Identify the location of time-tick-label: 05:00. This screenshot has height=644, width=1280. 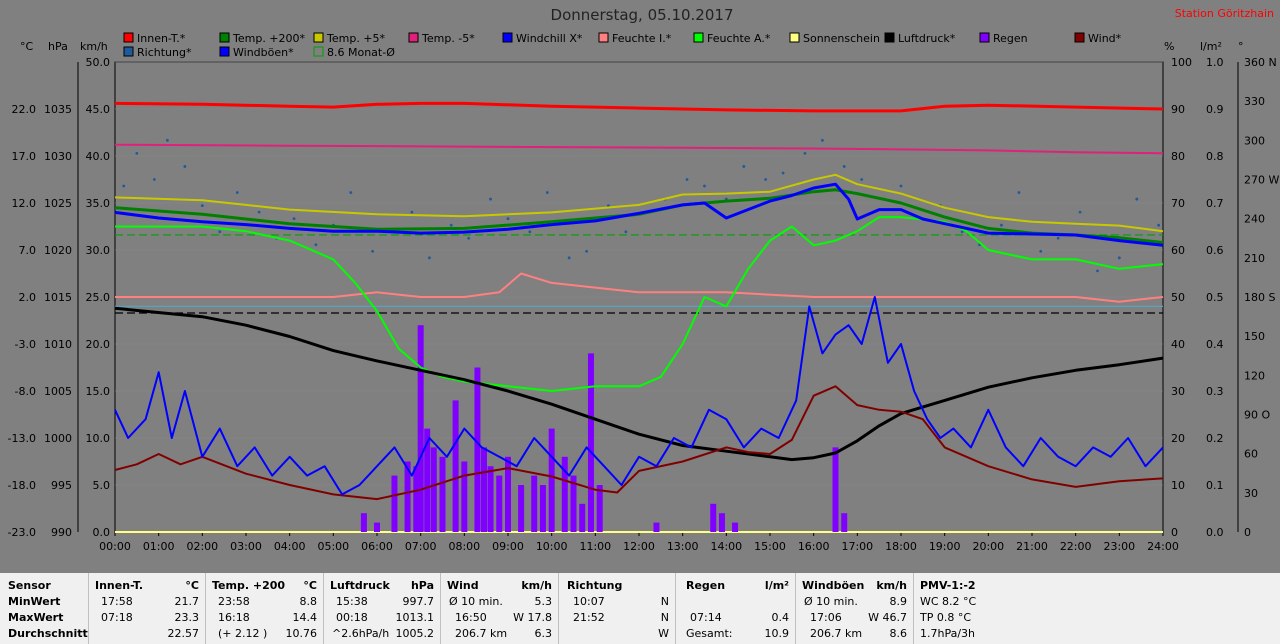
(333, 546).